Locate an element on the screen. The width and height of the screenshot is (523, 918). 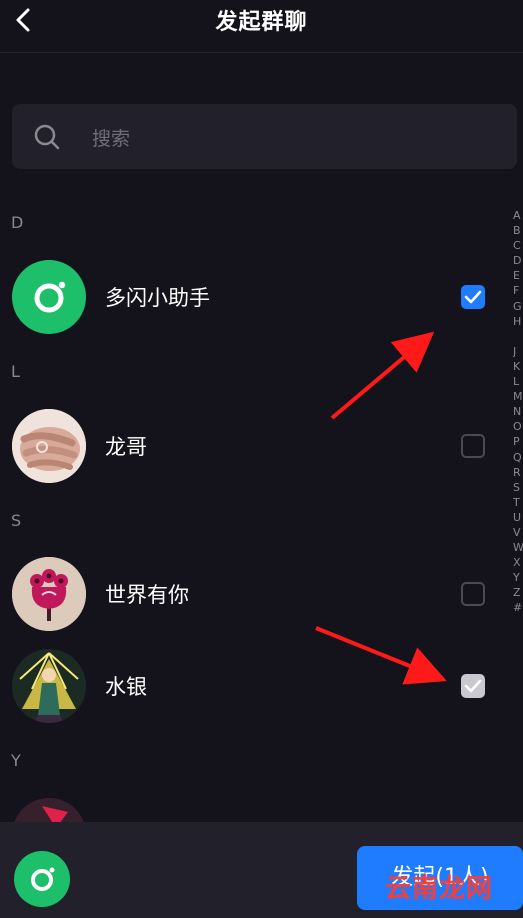
contact-row: 世界有你 is located at coordinates (255, 594).